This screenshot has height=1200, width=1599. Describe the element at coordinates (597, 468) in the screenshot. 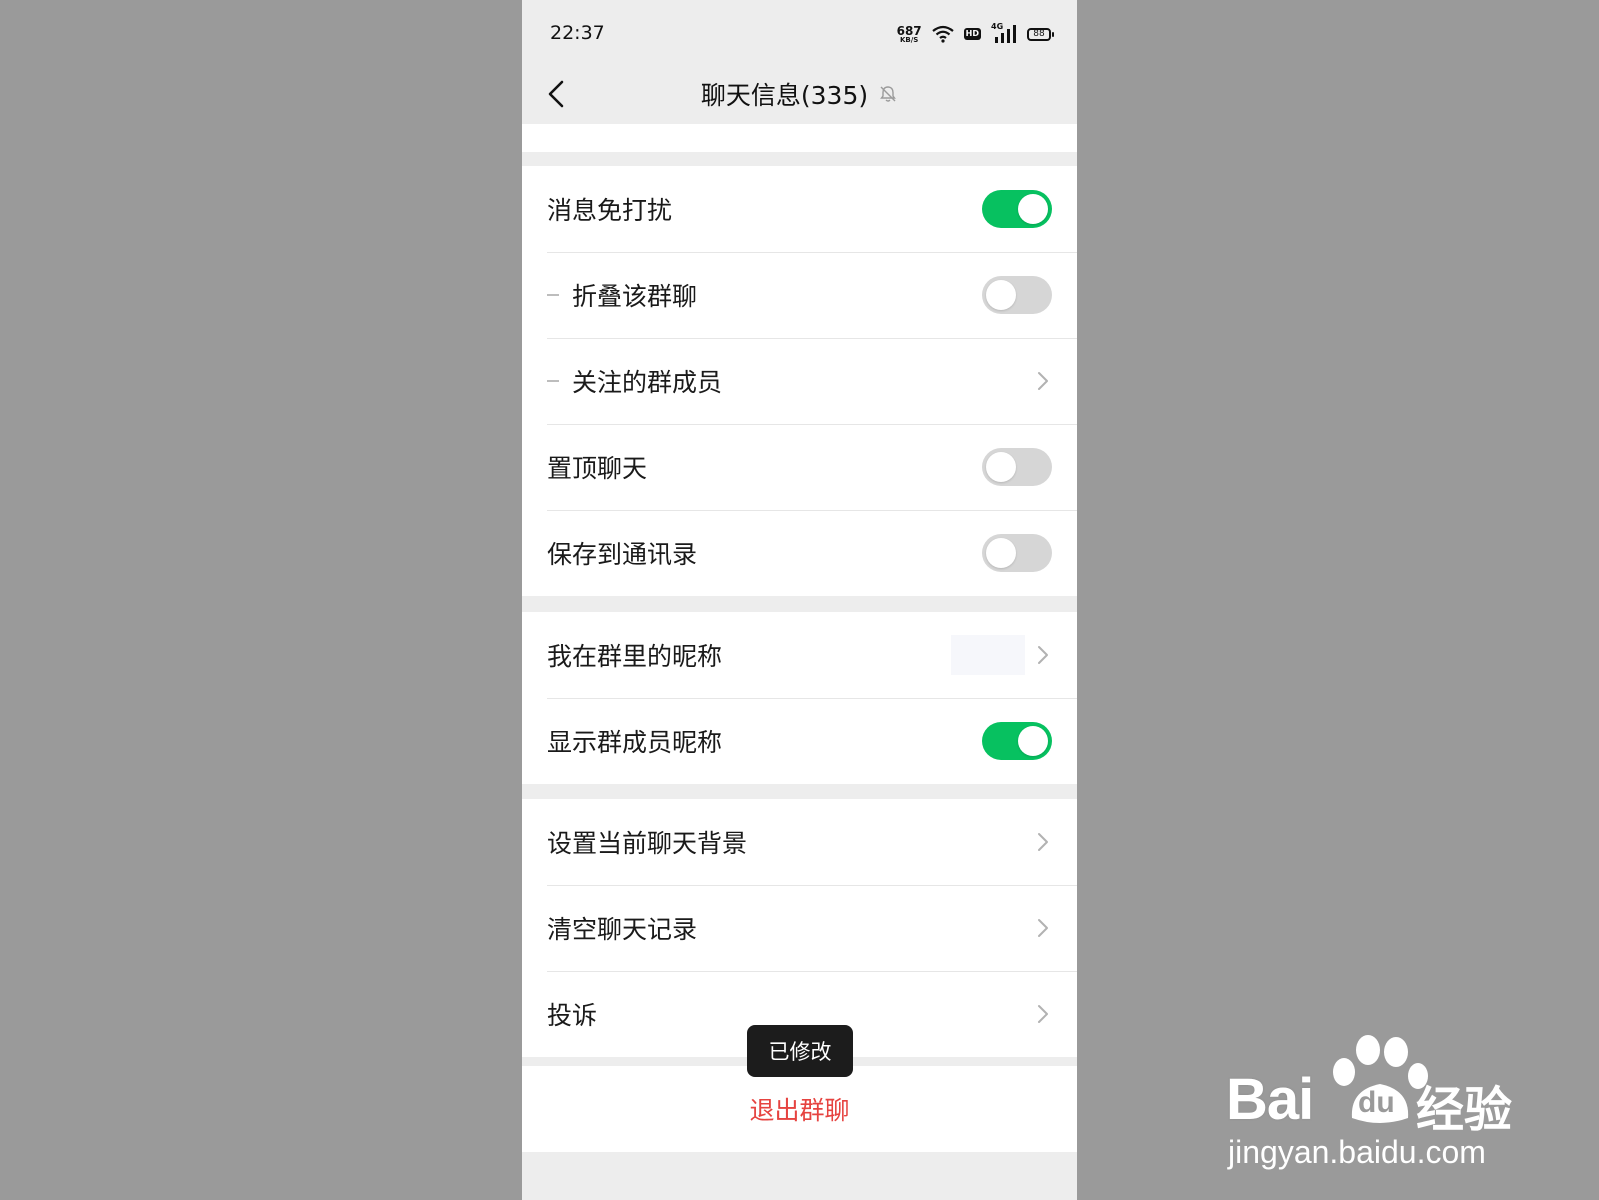

I see `pin-chat-label: 置顶聊天` at that location.